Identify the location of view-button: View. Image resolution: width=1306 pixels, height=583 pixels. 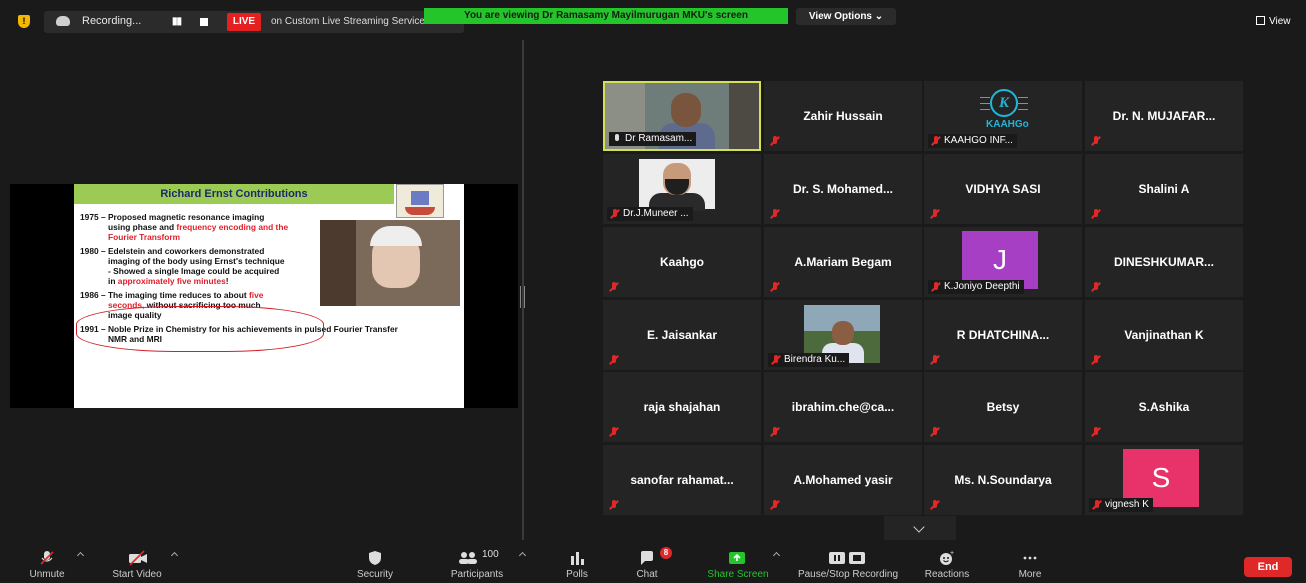
(1273, 21).